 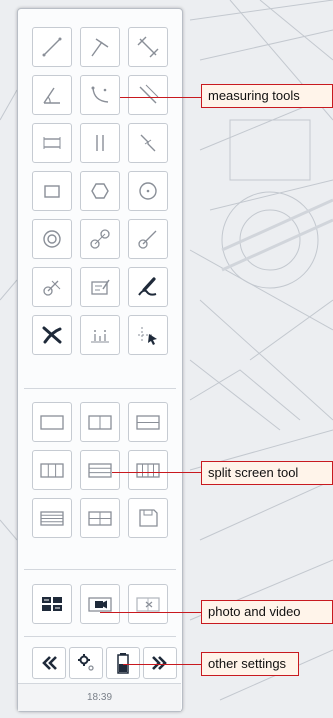 I want to click on diagonal-lines-icon, so click(x=148, y=143).